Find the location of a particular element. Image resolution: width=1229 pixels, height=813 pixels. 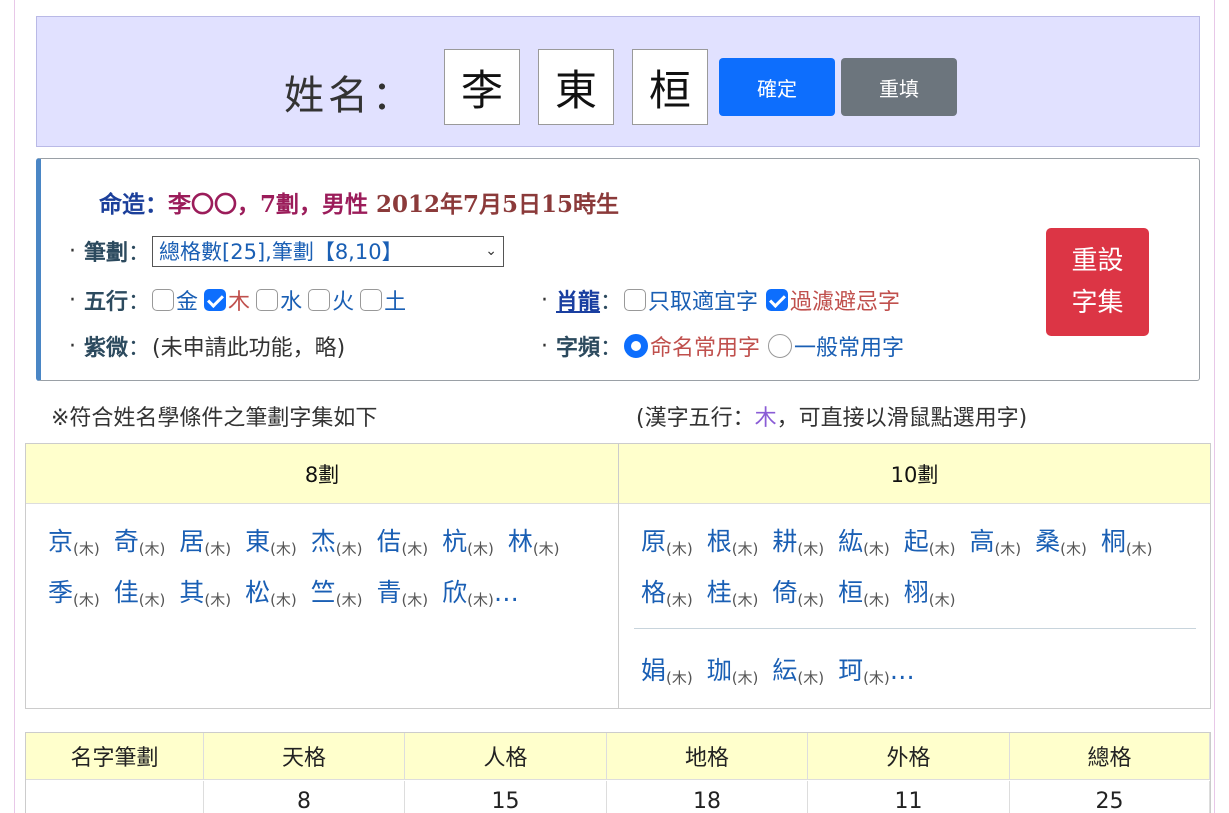

surname-input: 李 is located at coordinates (482, 87).